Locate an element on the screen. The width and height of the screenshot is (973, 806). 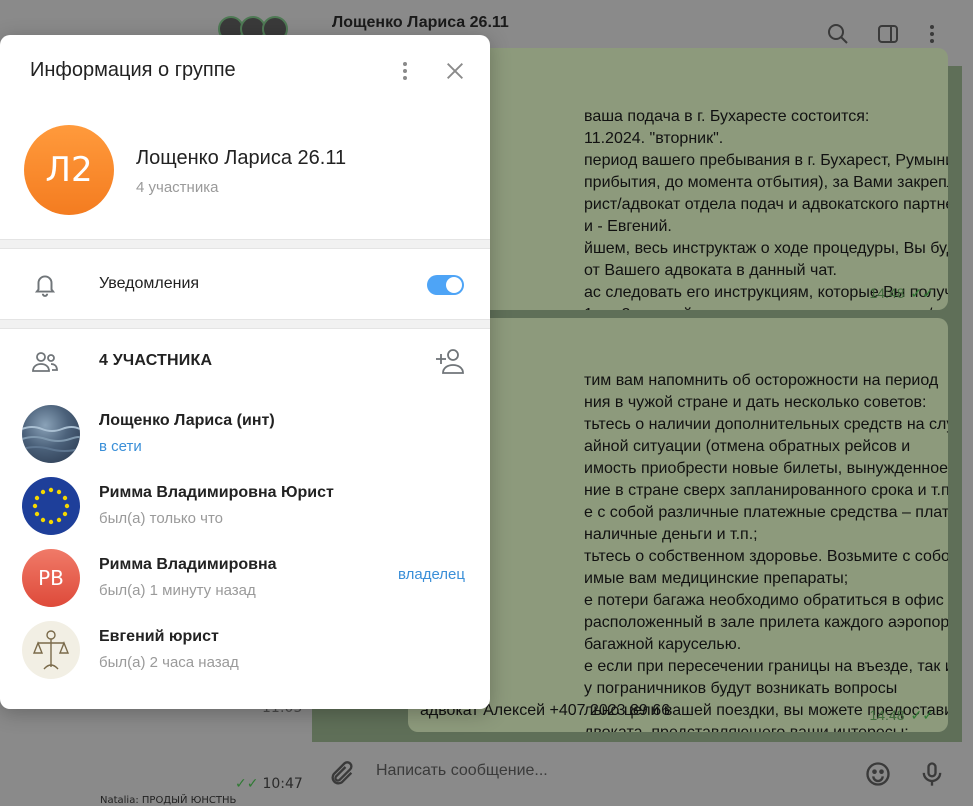
group-name: Лощенко Лариса 26.11 is located at coordinates (241, 158).